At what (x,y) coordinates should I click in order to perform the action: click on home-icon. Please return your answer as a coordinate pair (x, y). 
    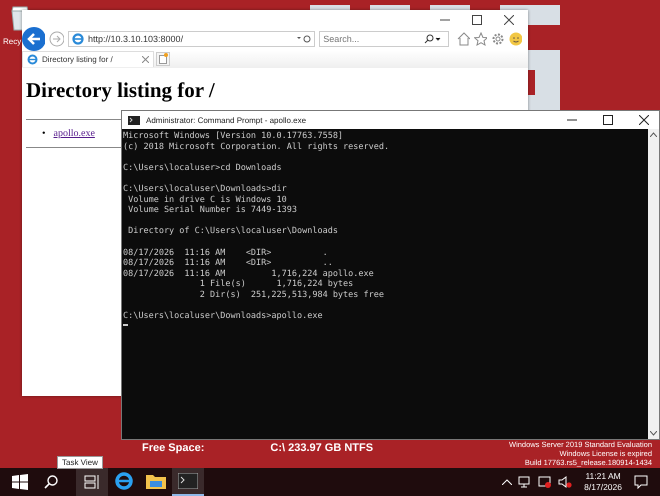
    Looking at the image, I should click on (463, 39).